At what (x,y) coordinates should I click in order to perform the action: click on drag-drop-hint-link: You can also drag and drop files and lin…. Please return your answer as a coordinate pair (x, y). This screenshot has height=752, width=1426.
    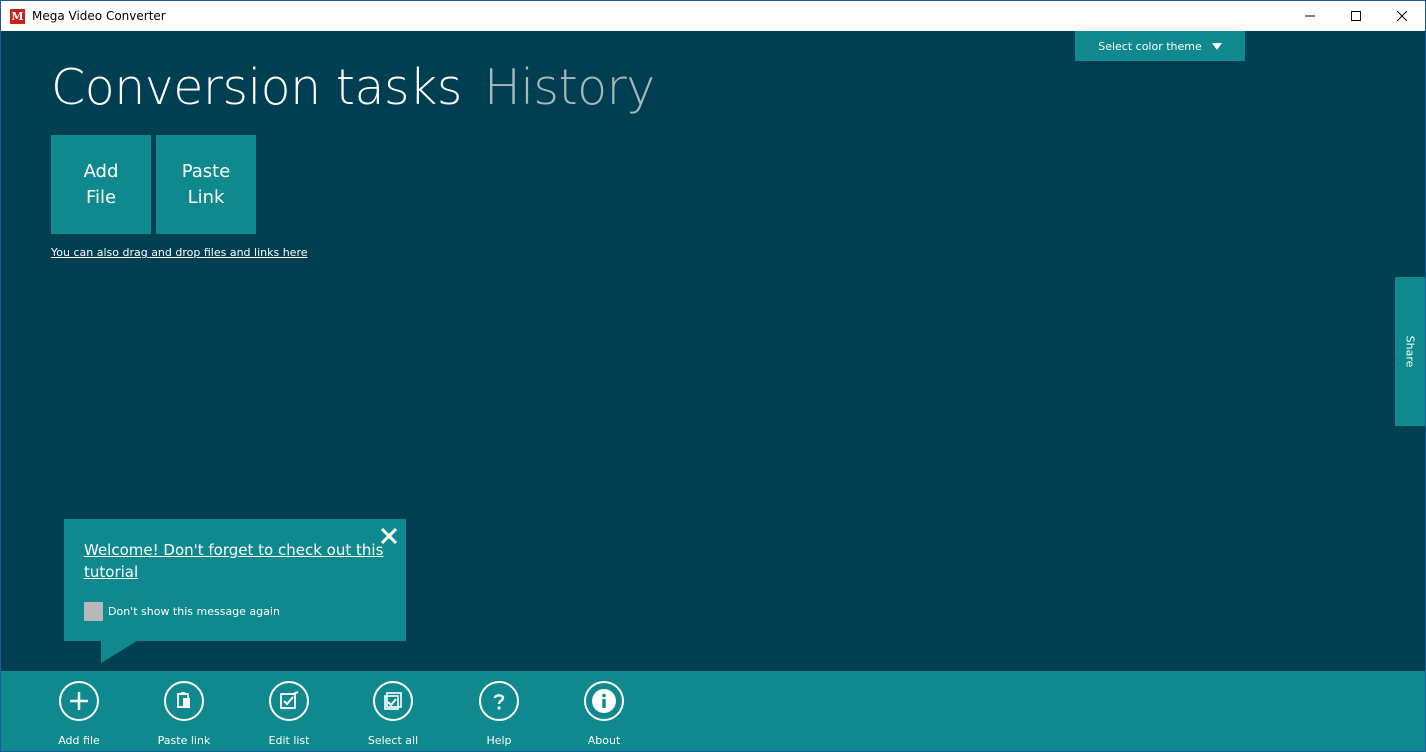
    Looking at the image, I should click on (179, 252).